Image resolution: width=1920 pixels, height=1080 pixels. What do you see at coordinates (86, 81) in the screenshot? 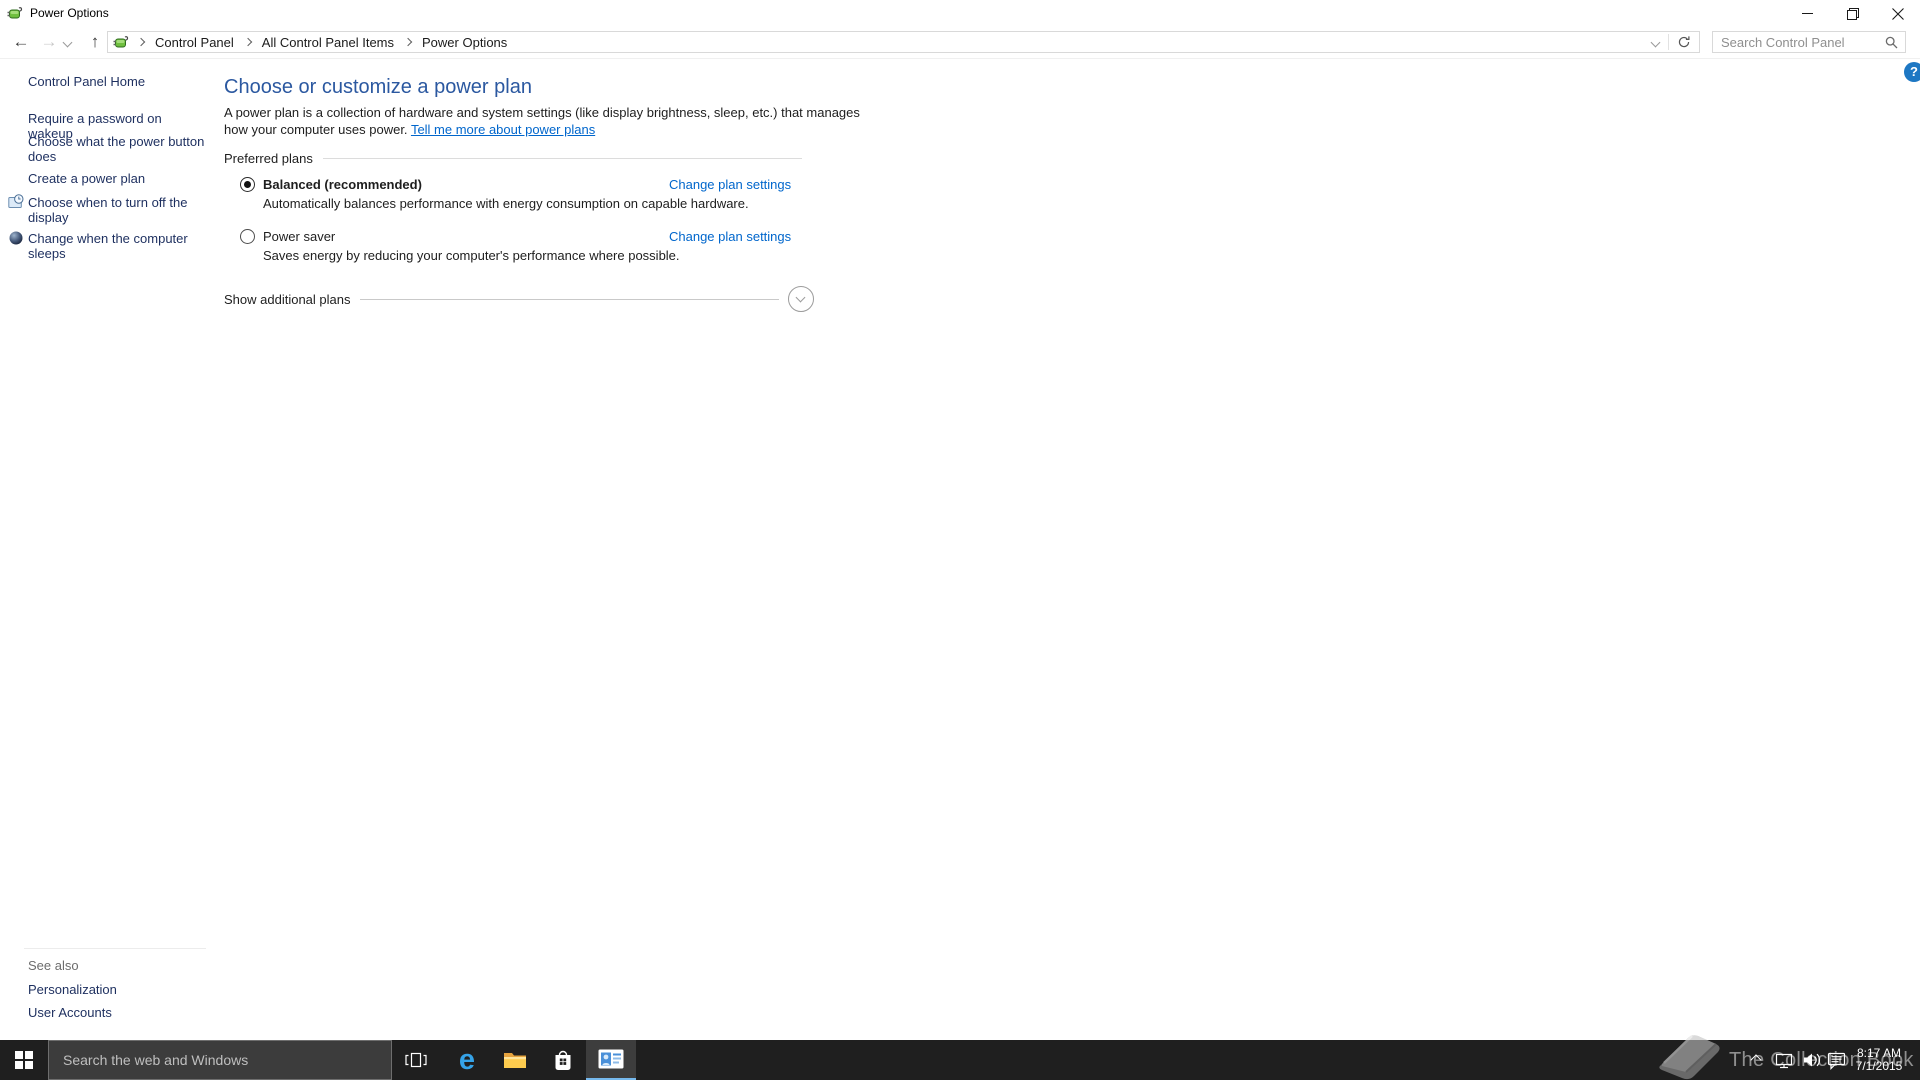
I see `sidebar-item-control-panel-home: Control Panel Home` at bounding box center [86, 81].